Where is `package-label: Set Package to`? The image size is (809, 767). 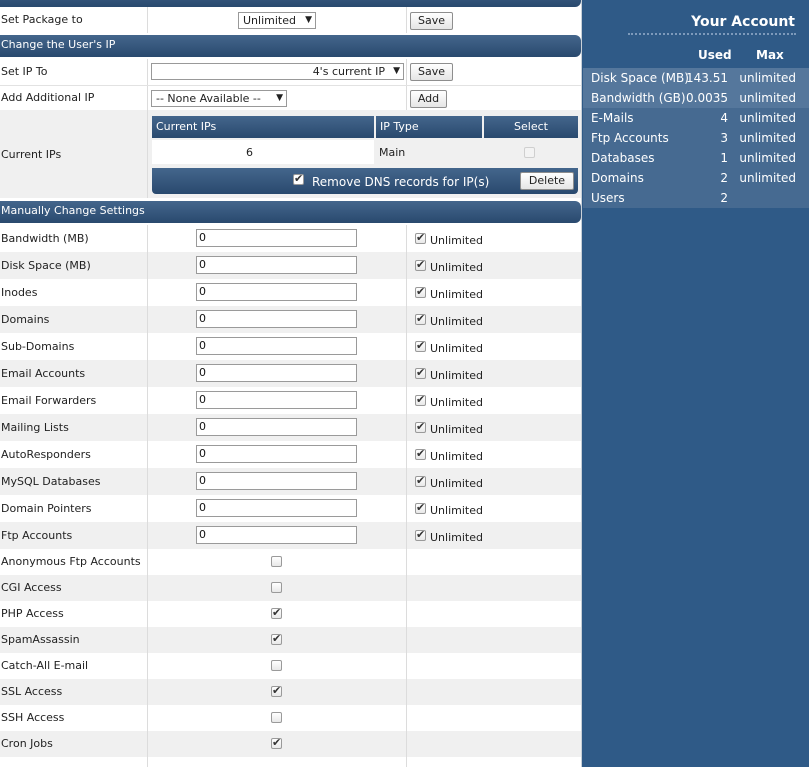 package-label: Set Package to is located at coordinates (42, 19).